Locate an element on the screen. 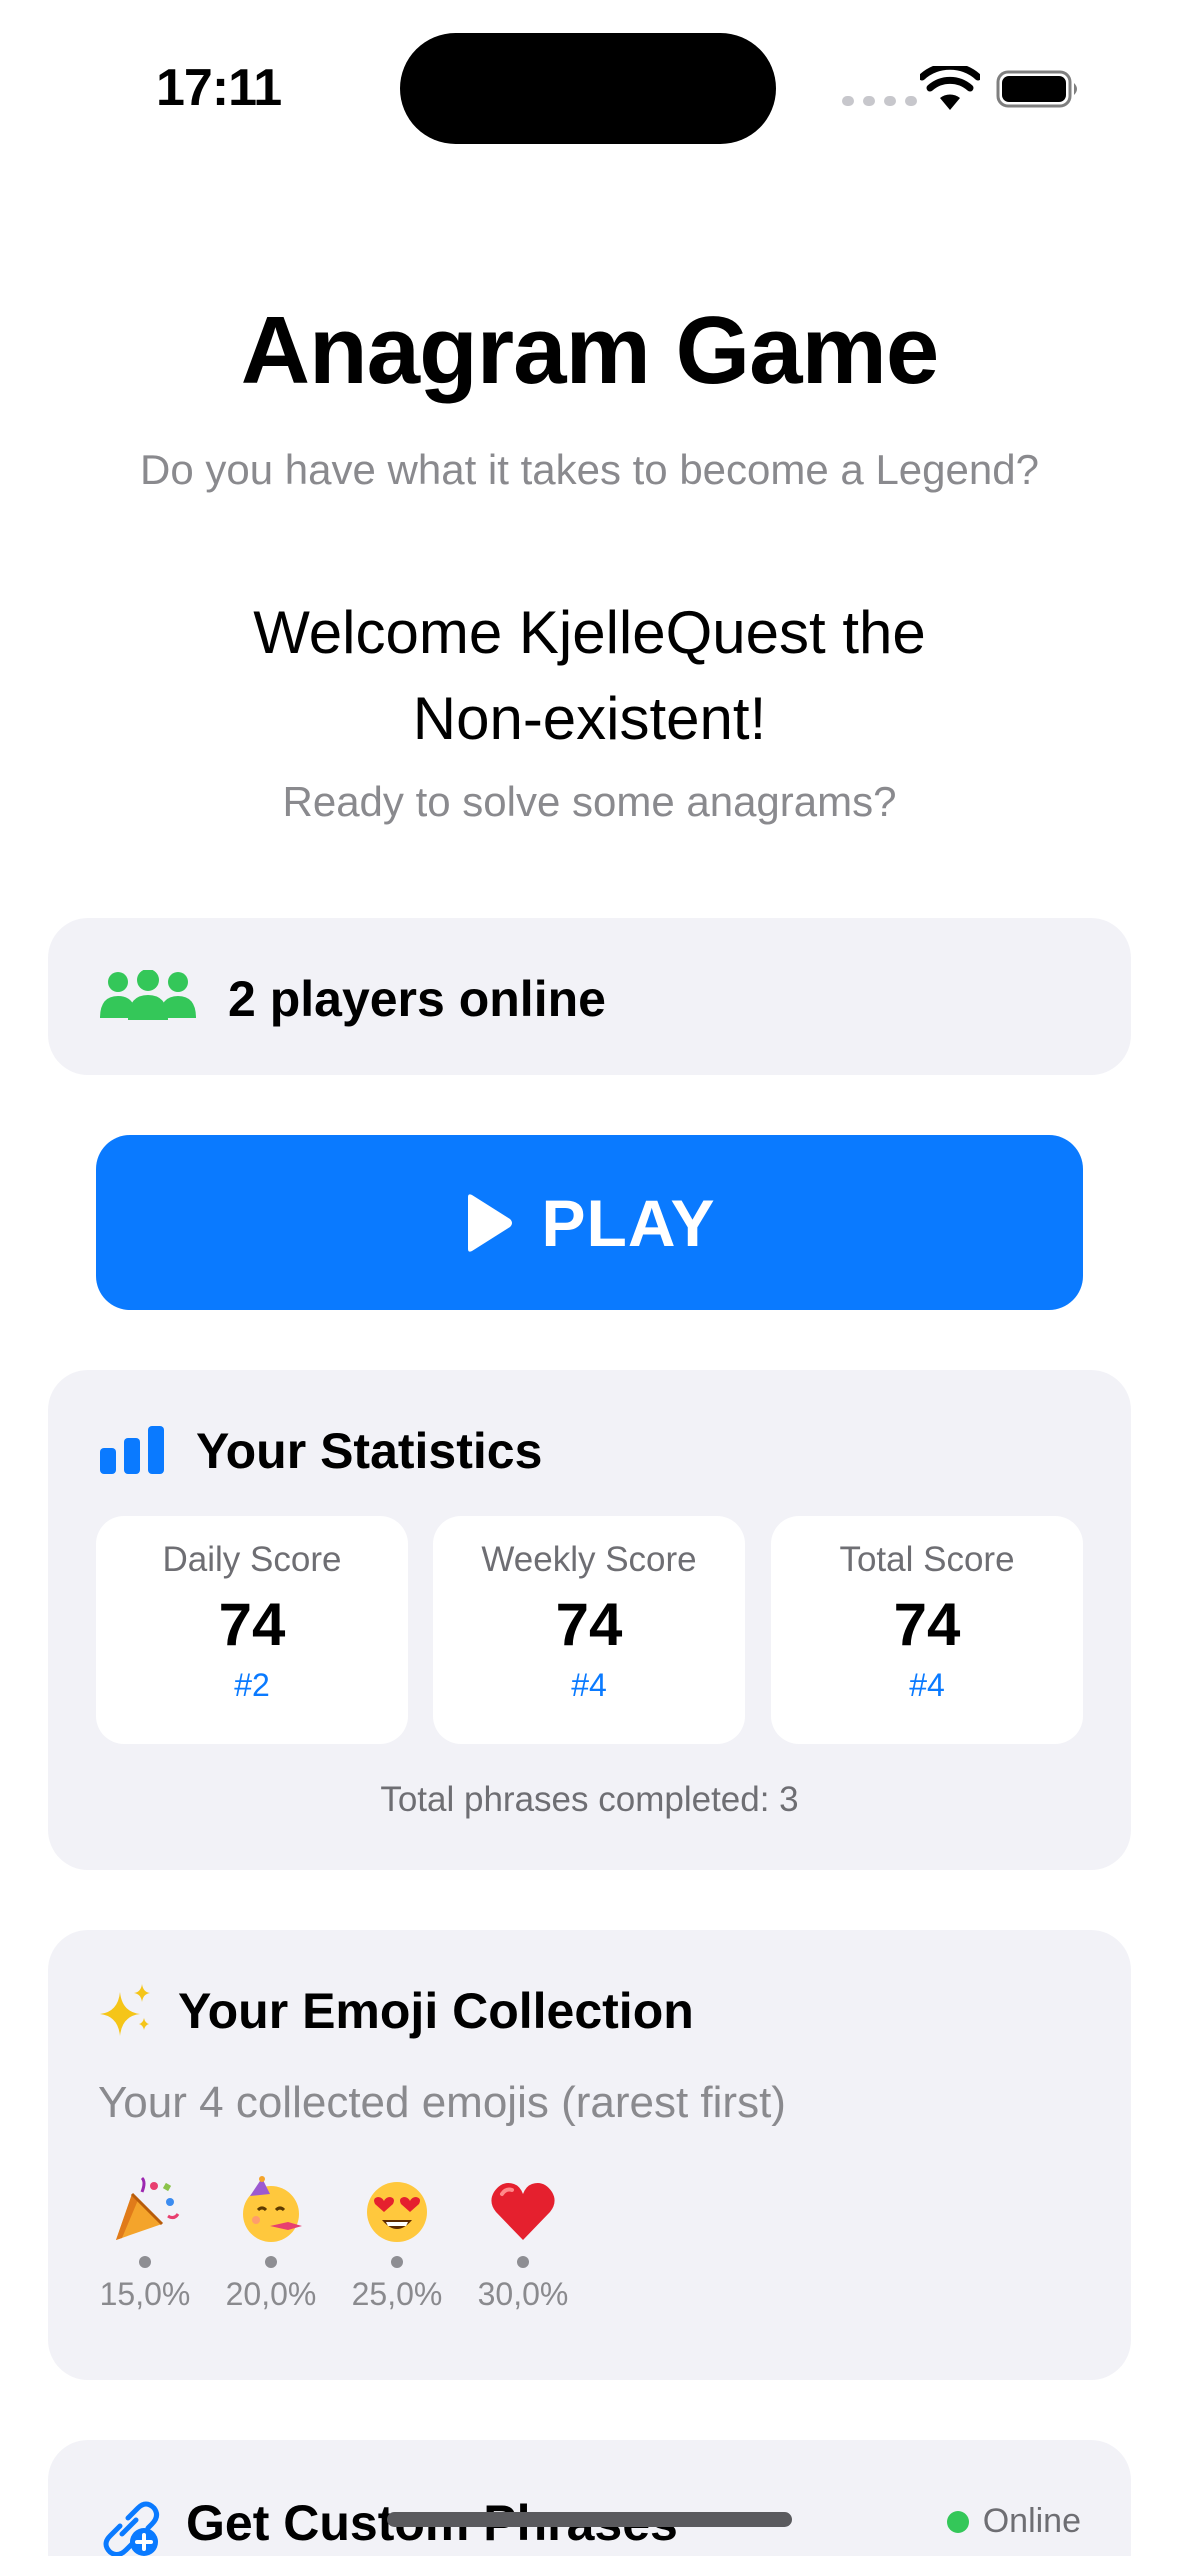 The width and height of the screenshot is (1179, 2556). emoji-percent: 15,0% is located at coordinates (145, 2294).